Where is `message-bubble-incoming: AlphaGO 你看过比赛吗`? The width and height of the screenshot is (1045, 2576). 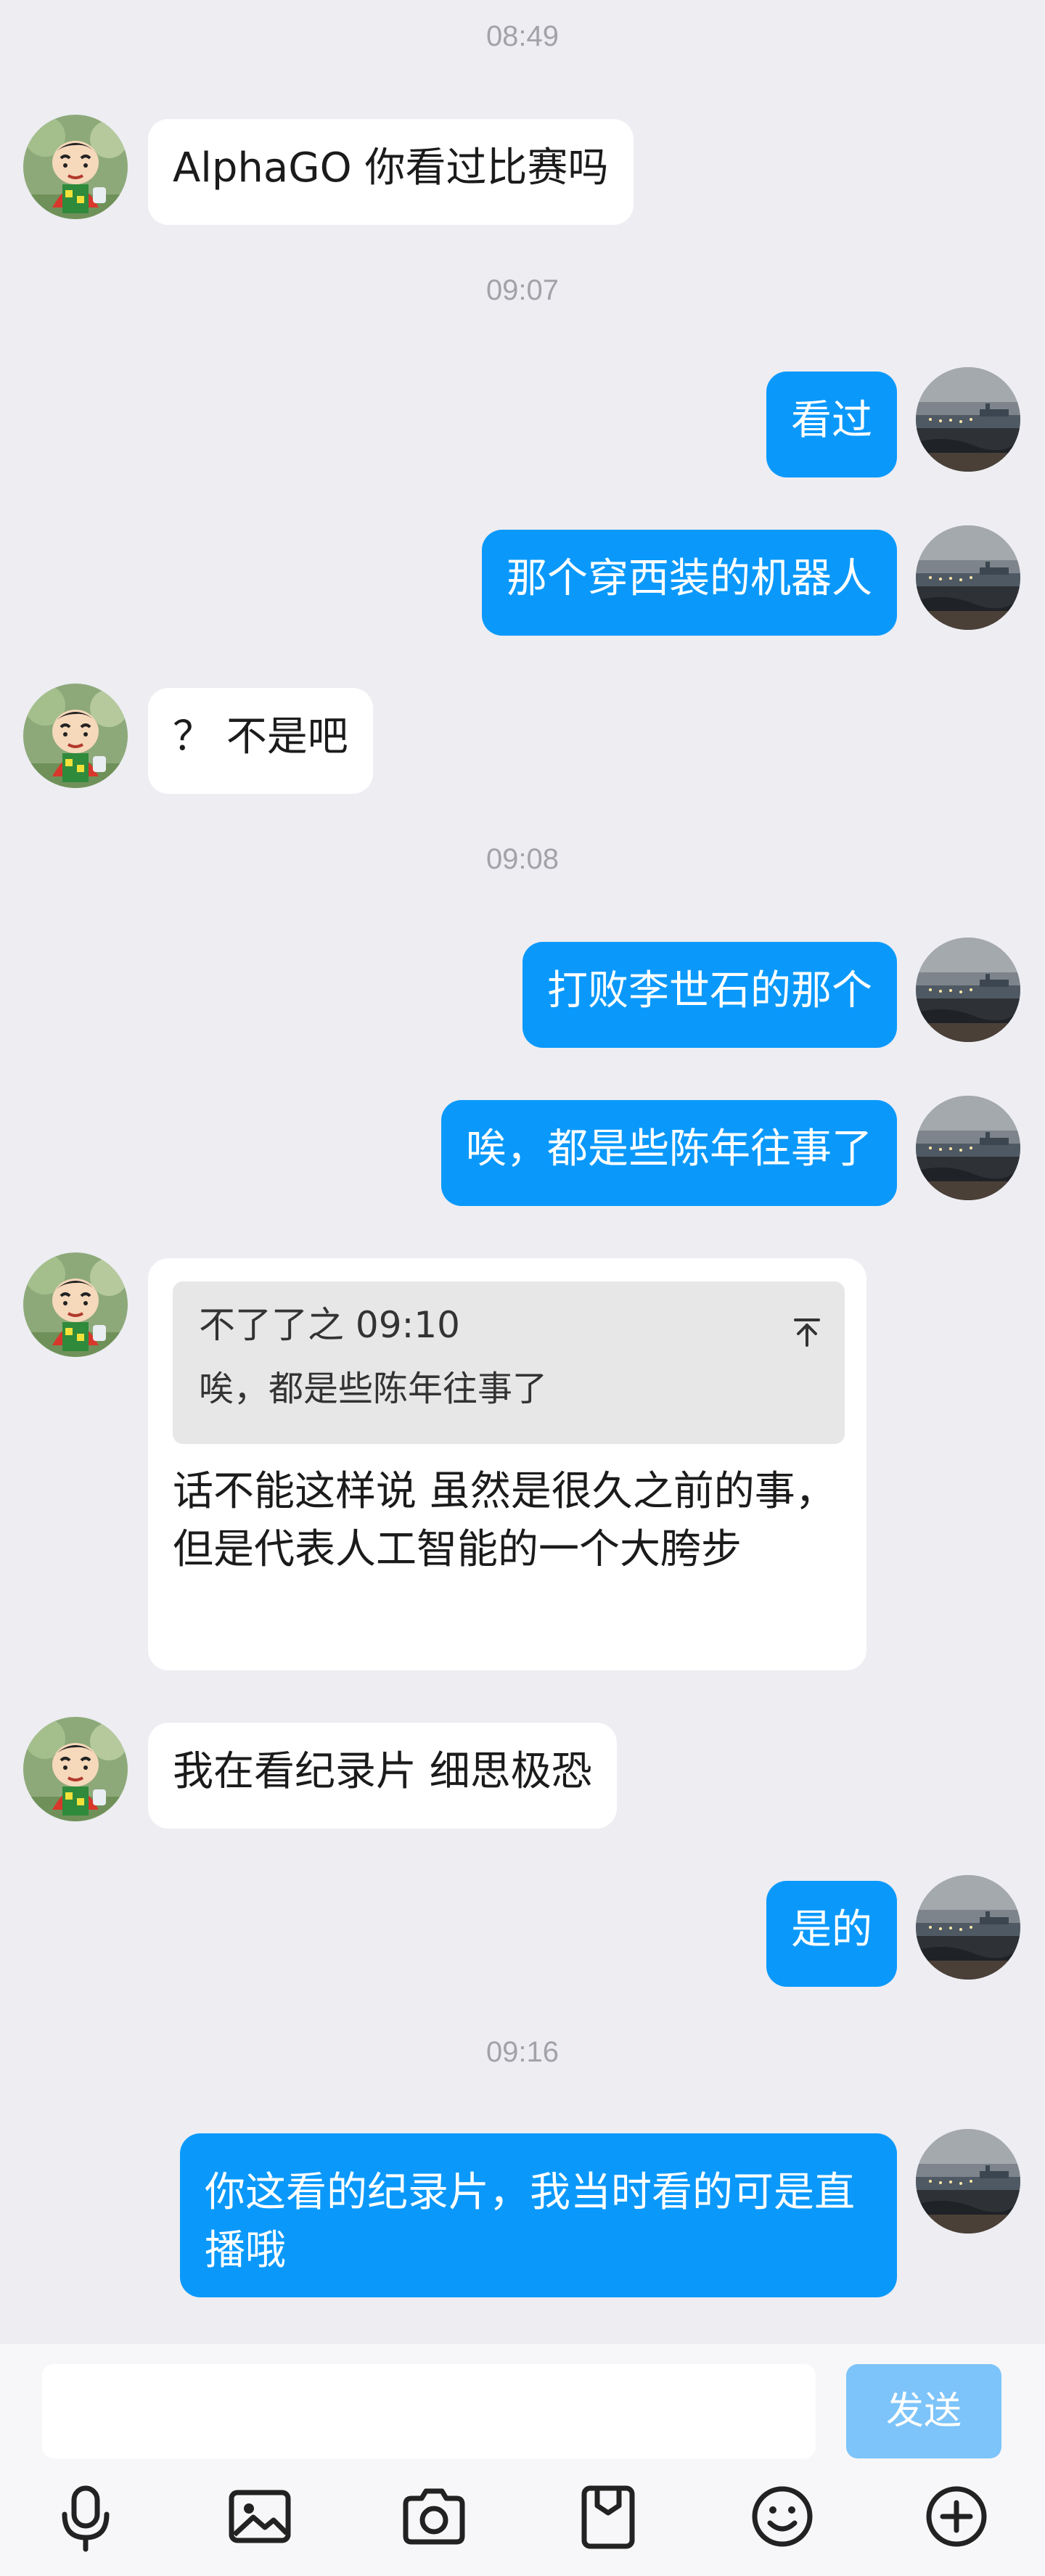 message-bubble-incoming: AlphaGO 你看过比赛吗 is located at coordinates (391, 172).